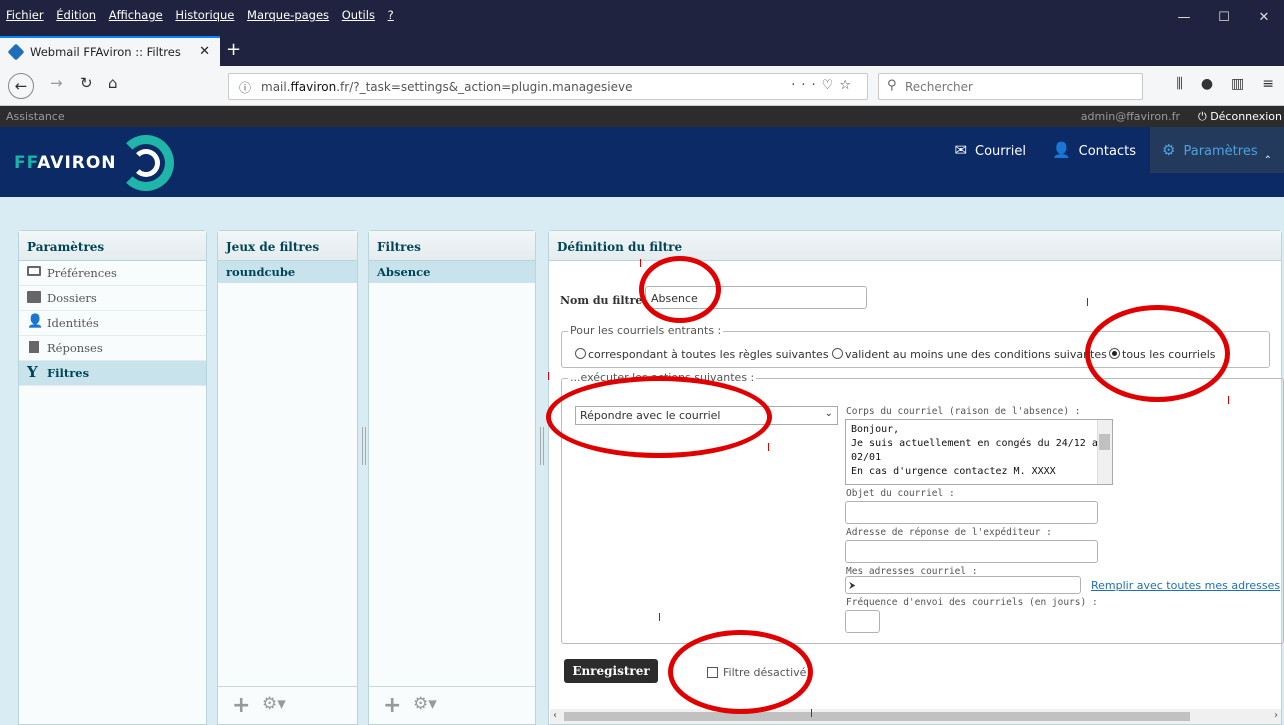 Image resolution: width=1284 pixels, height=725 pixels. I want to click on favicon-icon, so click(16, 52).